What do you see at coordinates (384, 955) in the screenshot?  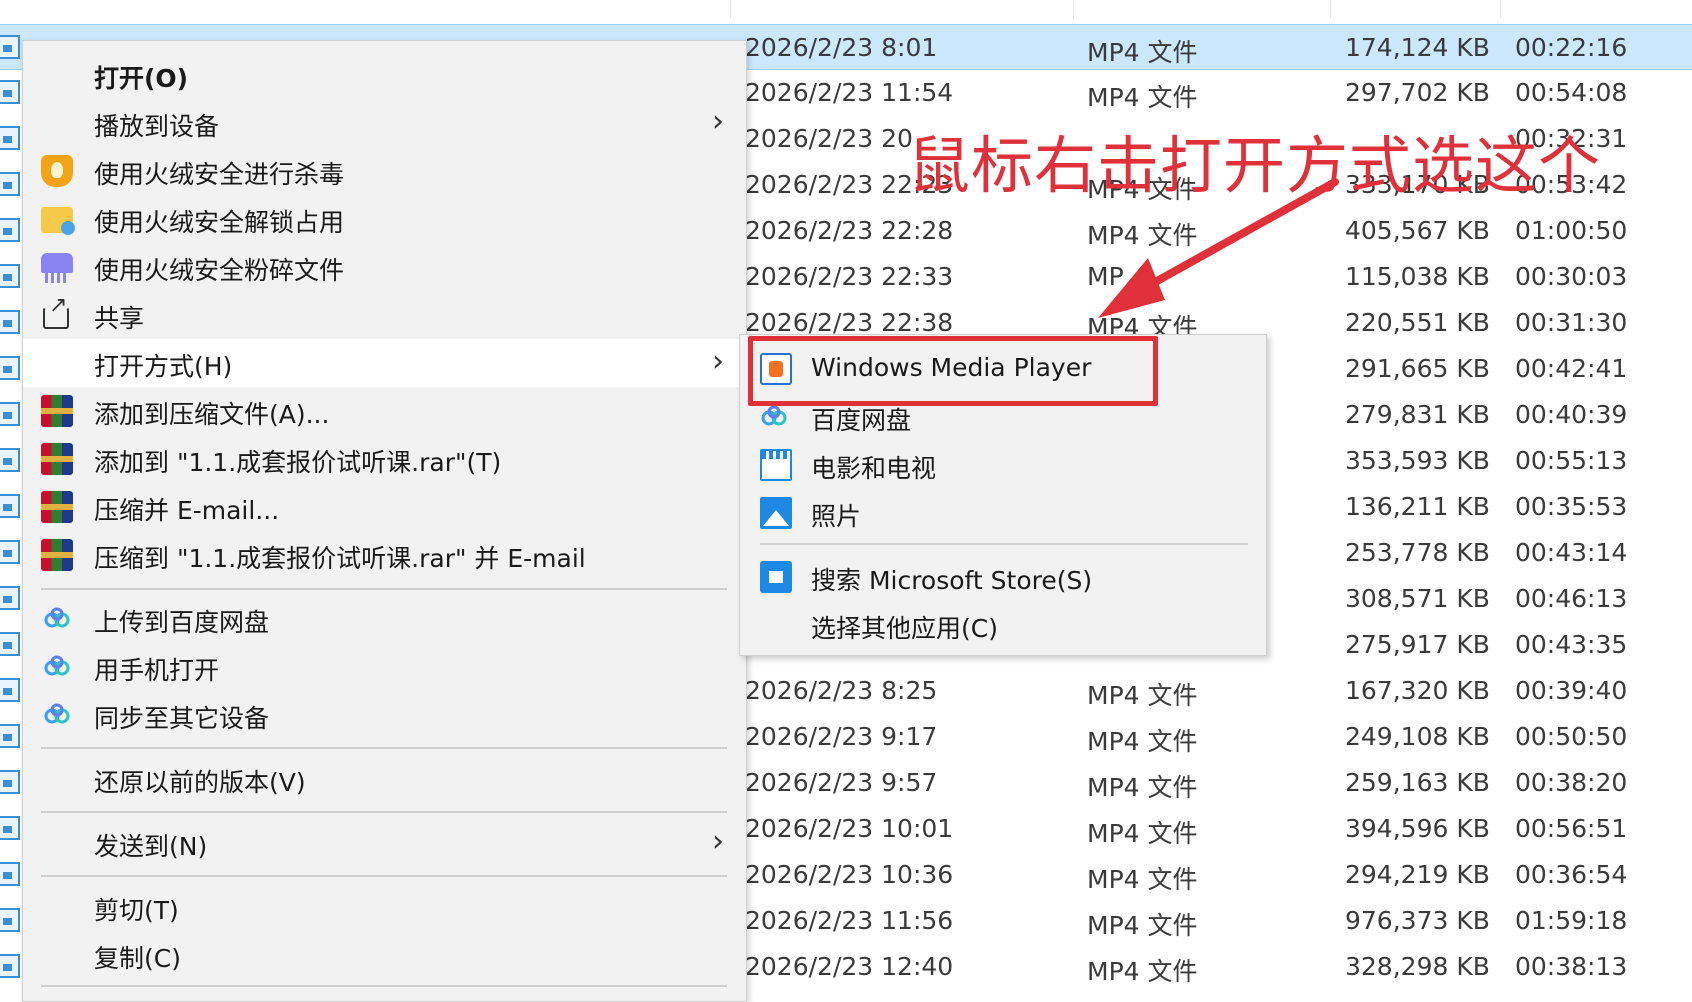 I see `menu-item-copy: 复制(C)` at bounding box center [384, 955].